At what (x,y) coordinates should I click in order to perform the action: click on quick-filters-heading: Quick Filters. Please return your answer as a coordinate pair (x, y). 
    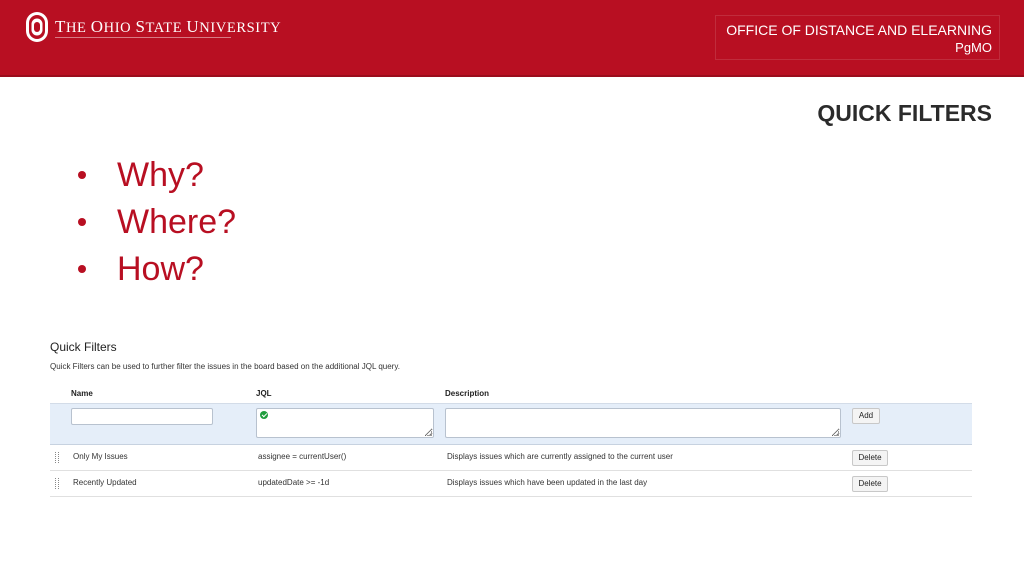
    Looking at the image, I should click on (83, 347).